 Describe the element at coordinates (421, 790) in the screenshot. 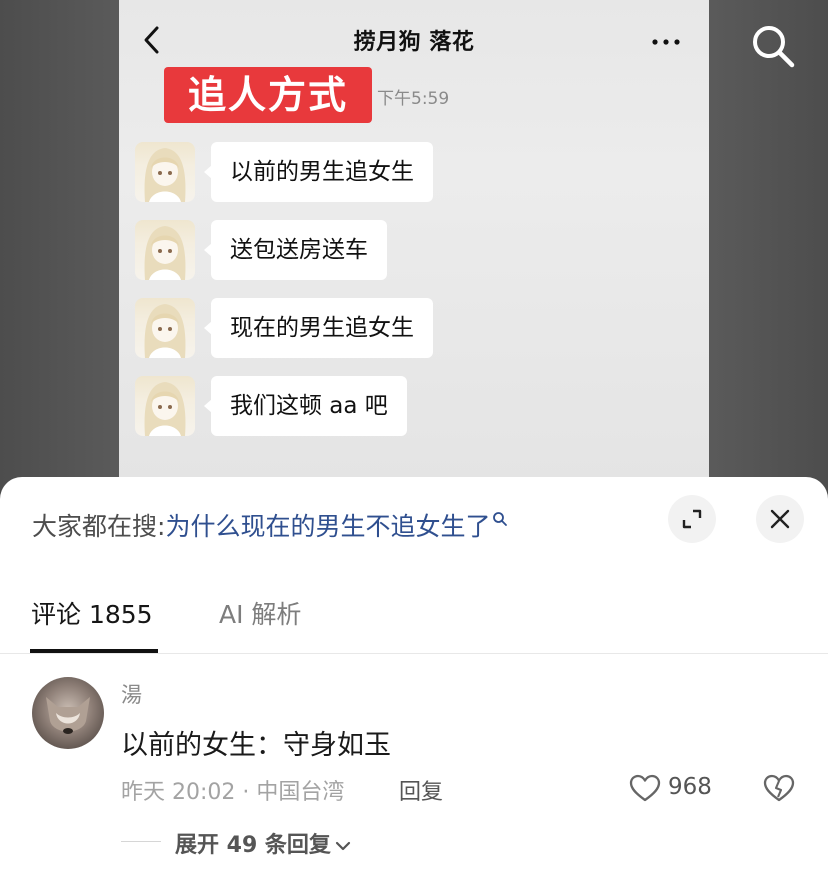

I see `reply-button: 回复` at that location.